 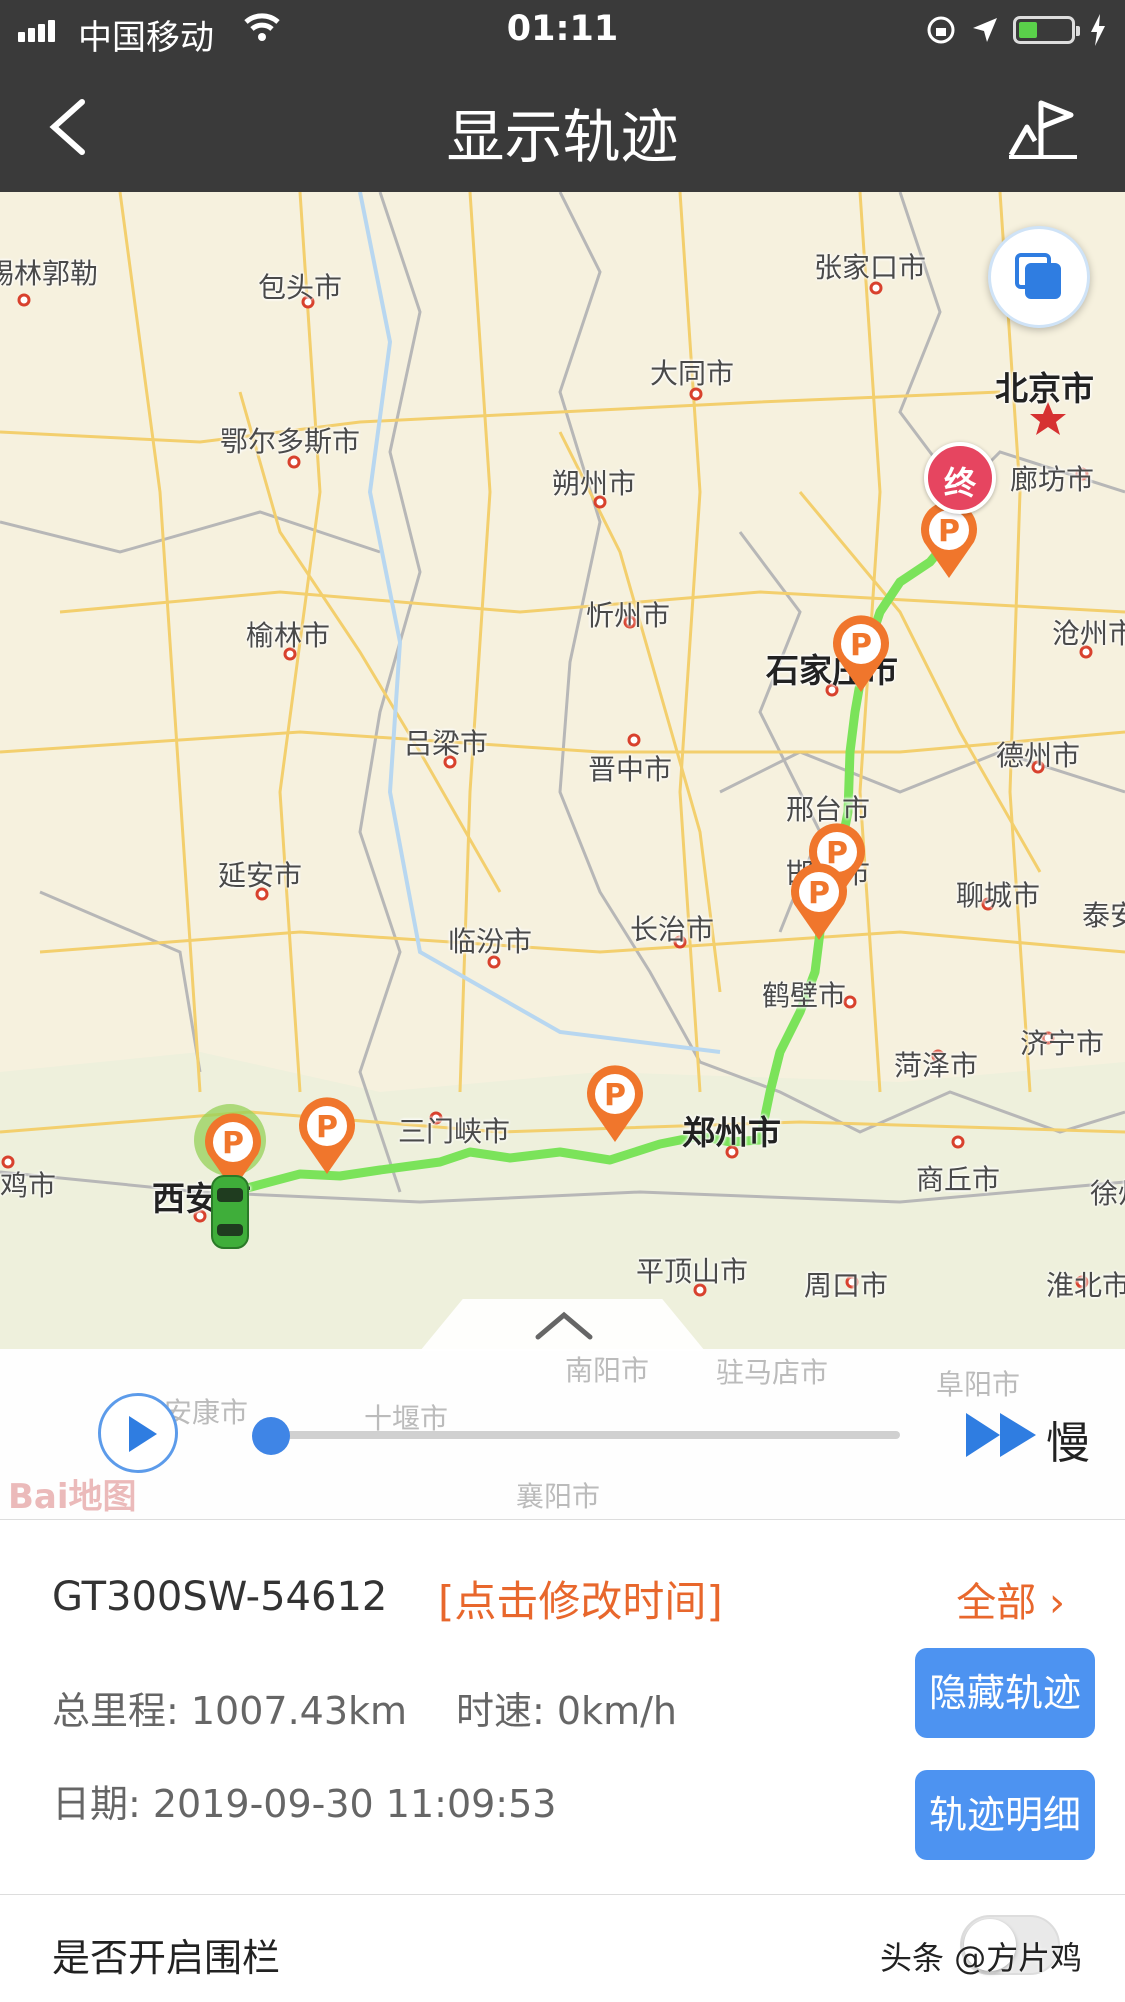 What do you see at coordinates (672, 929) in the screenshot?
I see `city-label: 长治市` at bounding box center [672, 929].